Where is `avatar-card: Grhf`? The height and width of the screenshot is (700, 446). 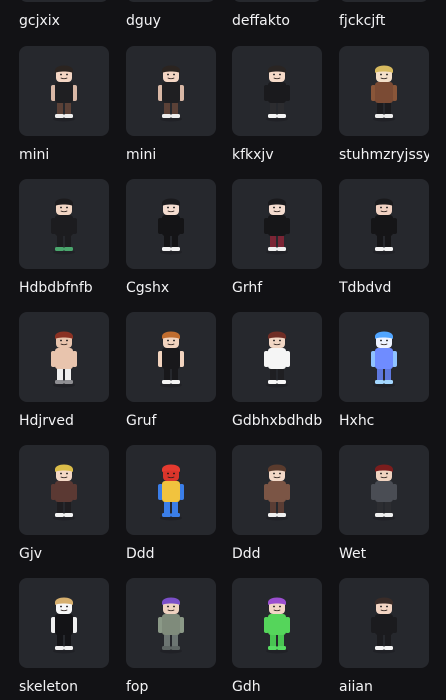 avatar-card: Grhf is located at coordinates (277, 241).